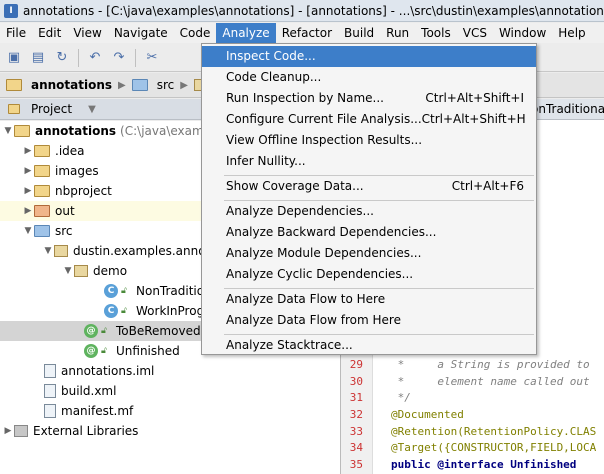  What do you see at coordinates (16, 33) in the screenshot?
I see `menu-file: File` at bounding box center [16, 33].